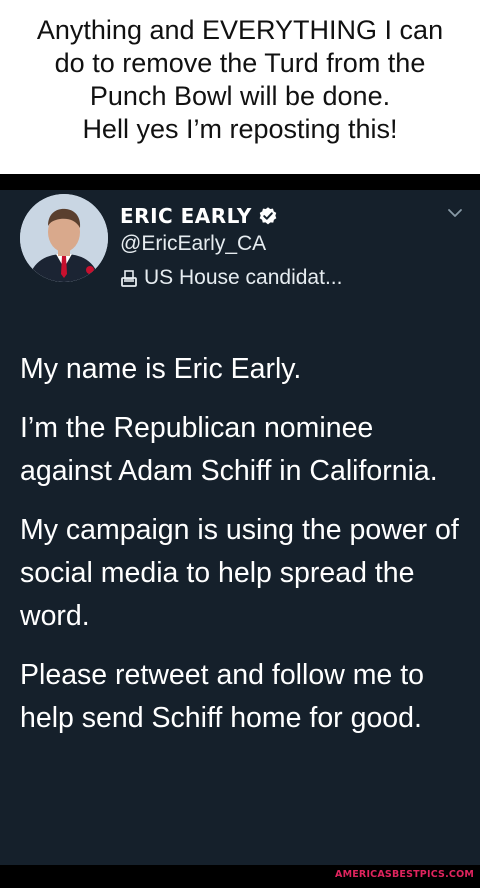  I want to click on avatar, so click(64, 238).